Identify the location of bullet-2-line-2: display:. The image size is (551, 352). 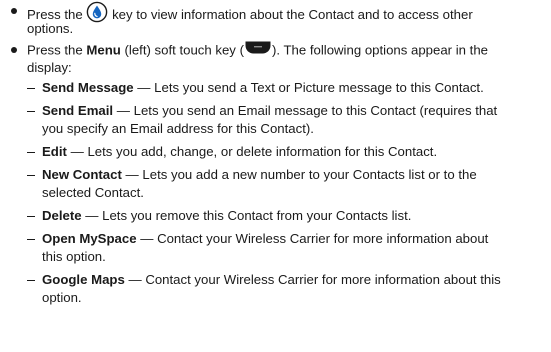
(49, 67).